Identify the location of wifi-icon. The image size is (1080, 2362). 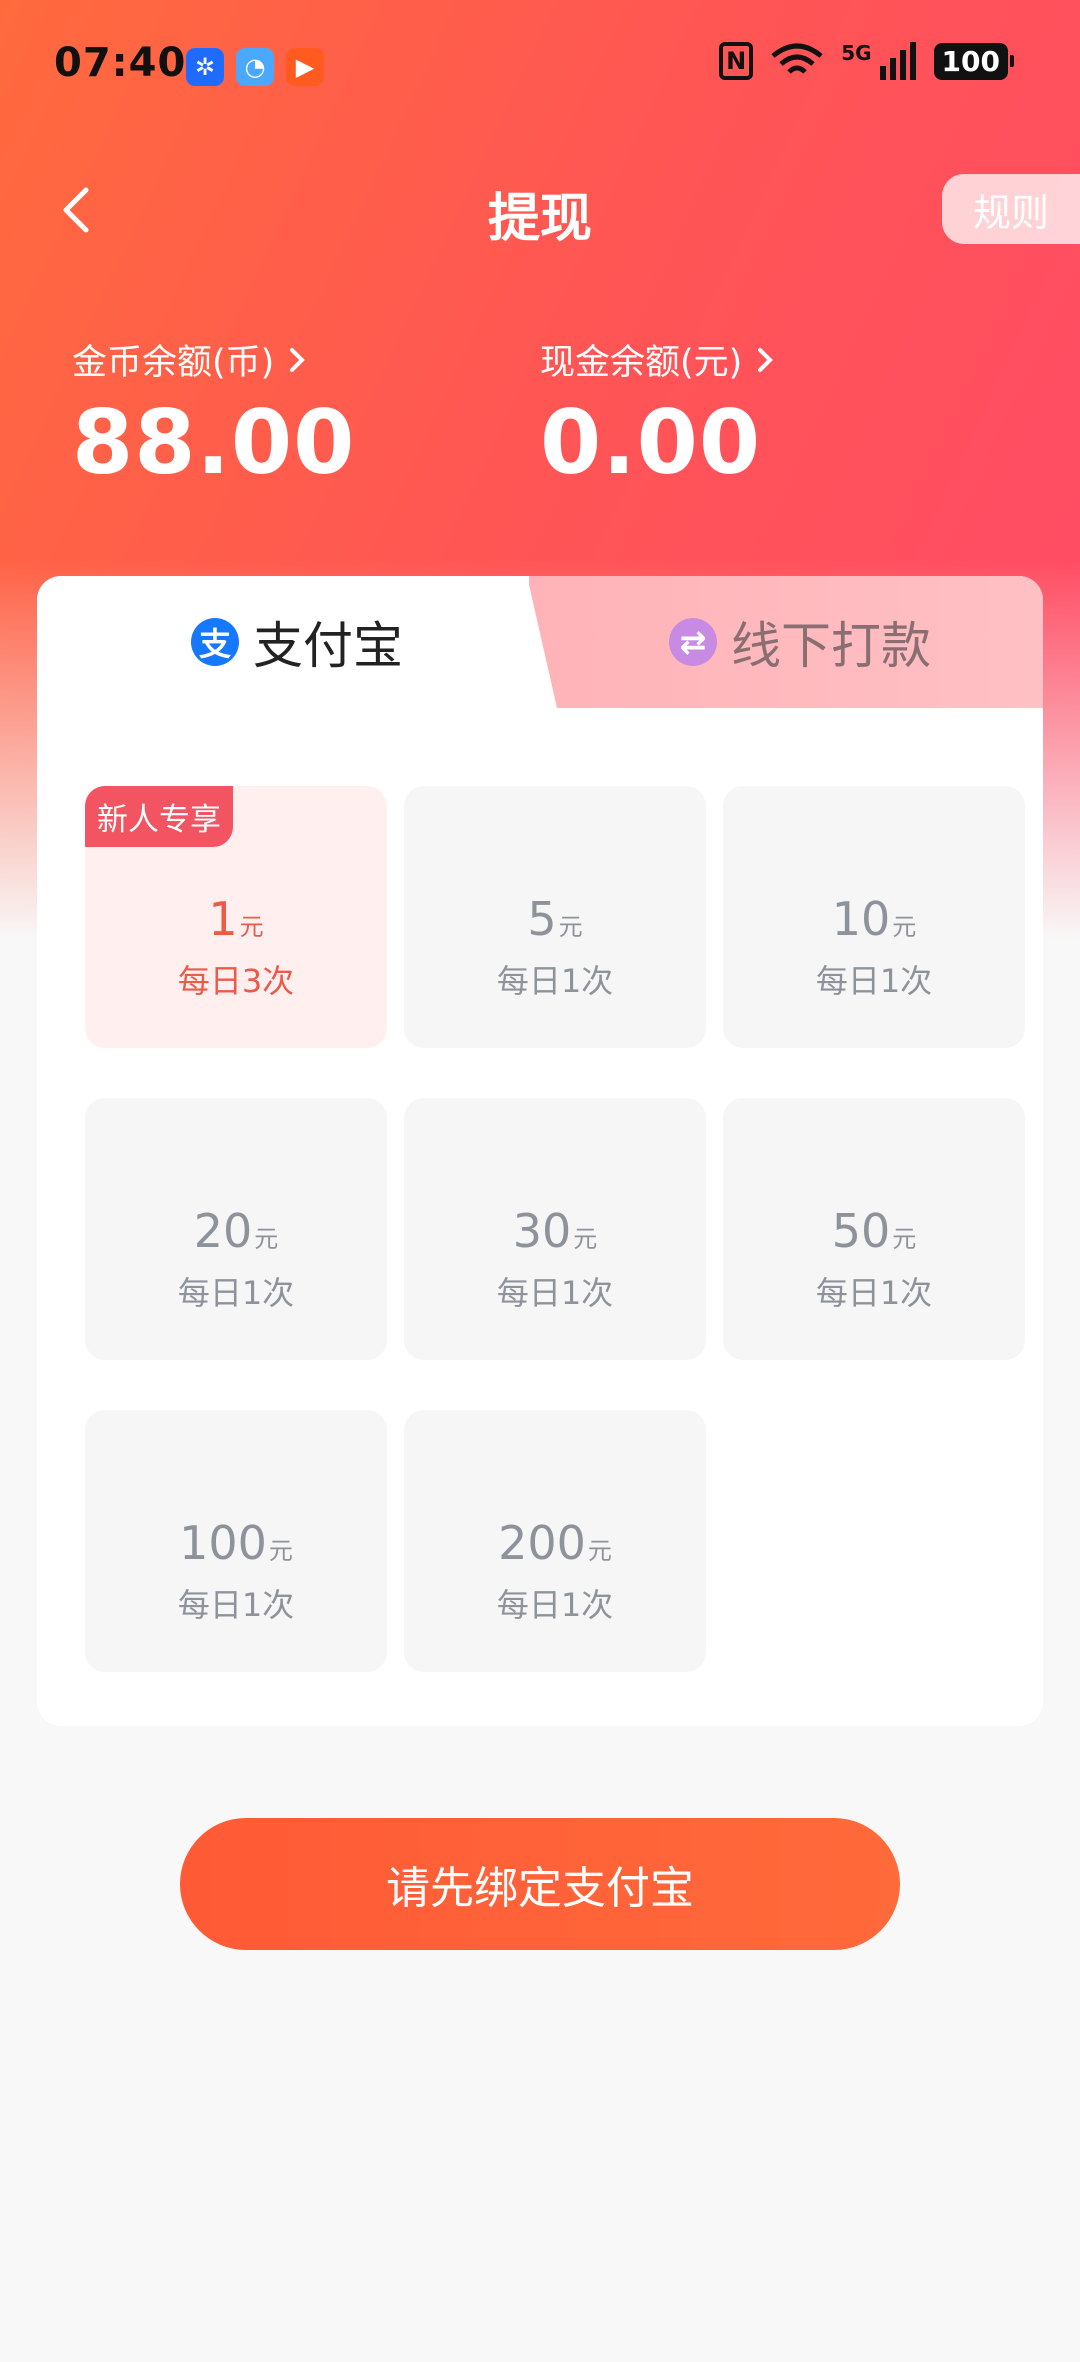
(797, 58).